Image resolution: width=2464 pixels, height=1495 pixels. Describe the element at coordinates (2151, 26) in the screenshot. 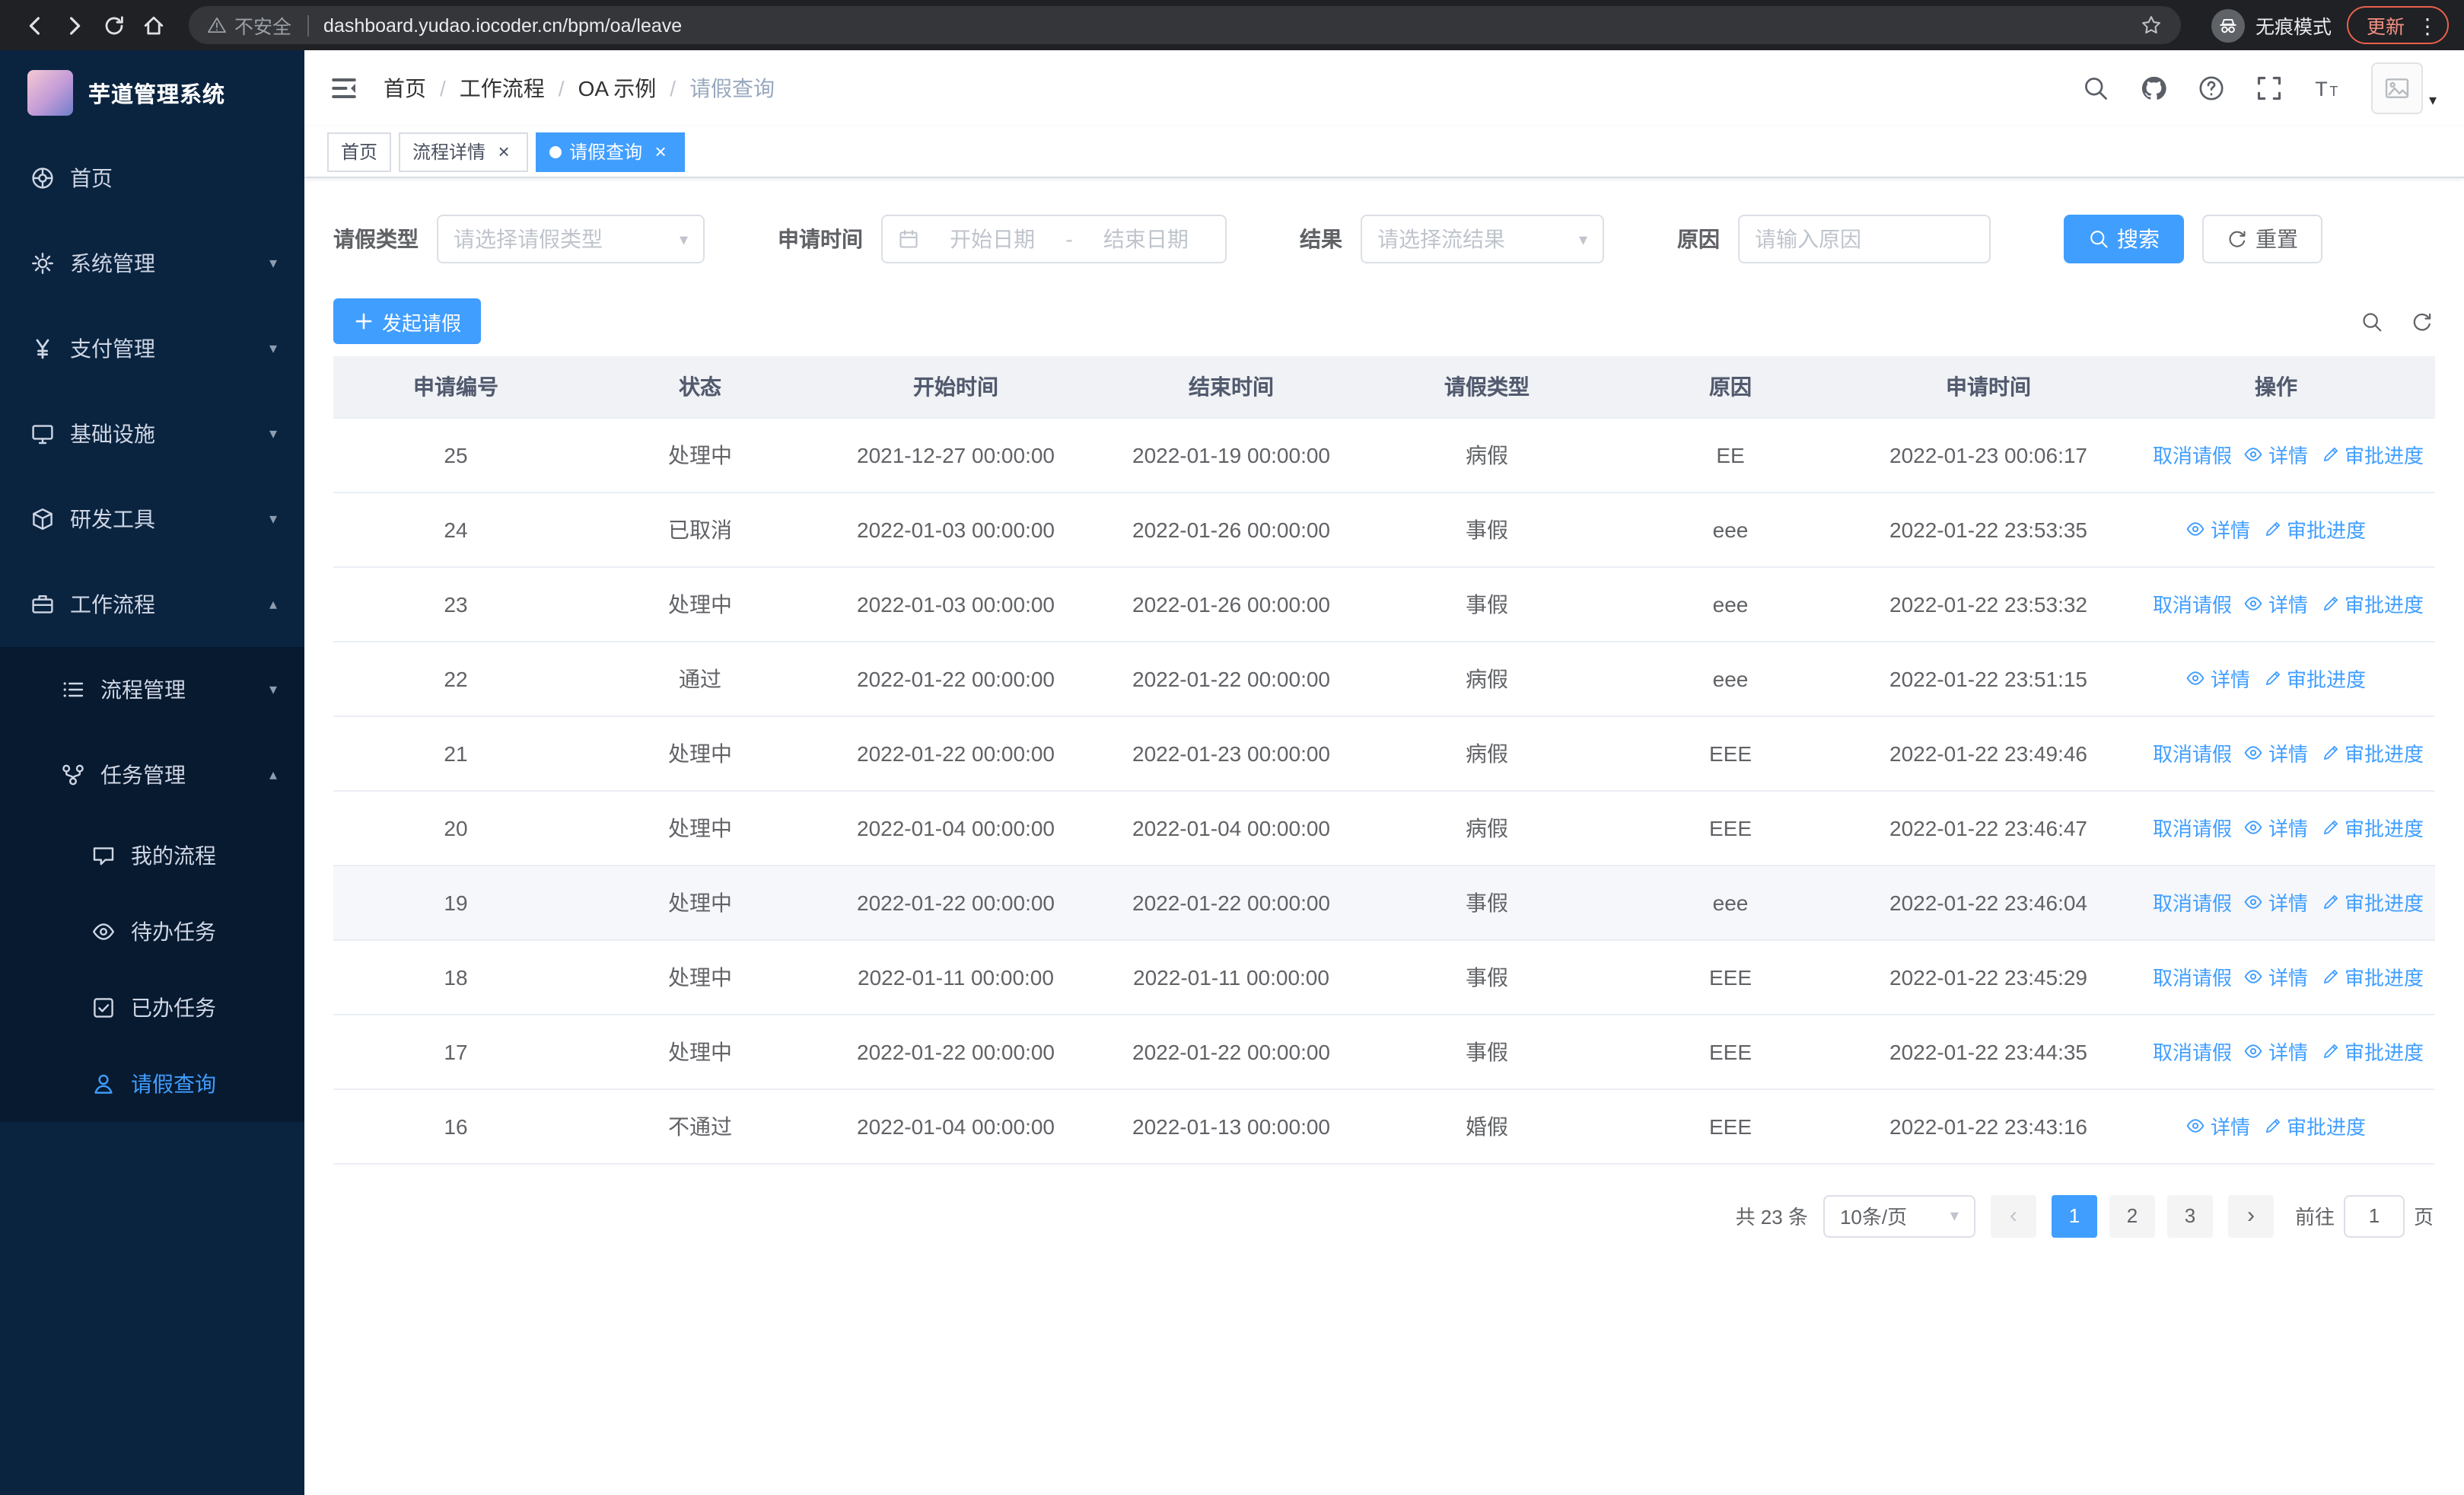

I see `bookmark-star-icon` at that location.